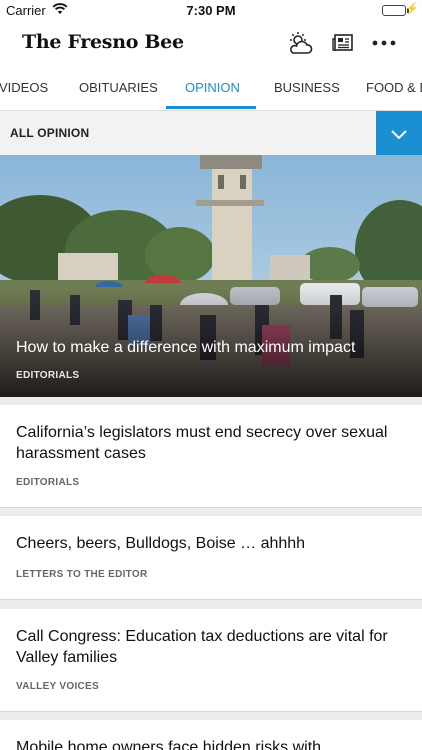  Describe the element at coordinates (412, 9) in the screenshot. I see `charging-icon: ⚡` at that location.